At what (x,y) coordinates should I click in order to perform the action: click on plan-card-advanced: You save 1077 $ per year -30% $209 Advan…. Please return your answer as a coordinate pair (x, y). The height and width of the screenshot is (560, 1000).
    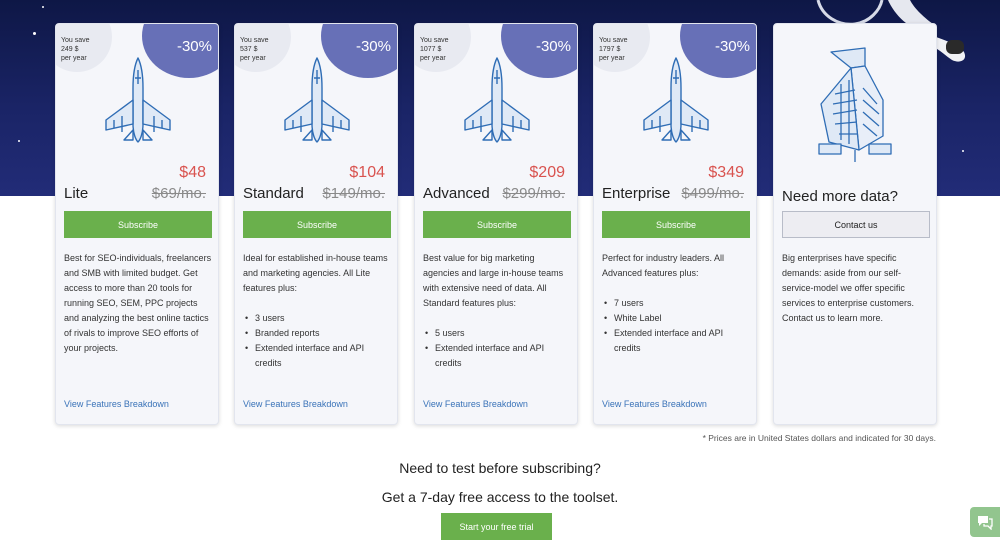
    Looking at the image, I should click on (496, 224).